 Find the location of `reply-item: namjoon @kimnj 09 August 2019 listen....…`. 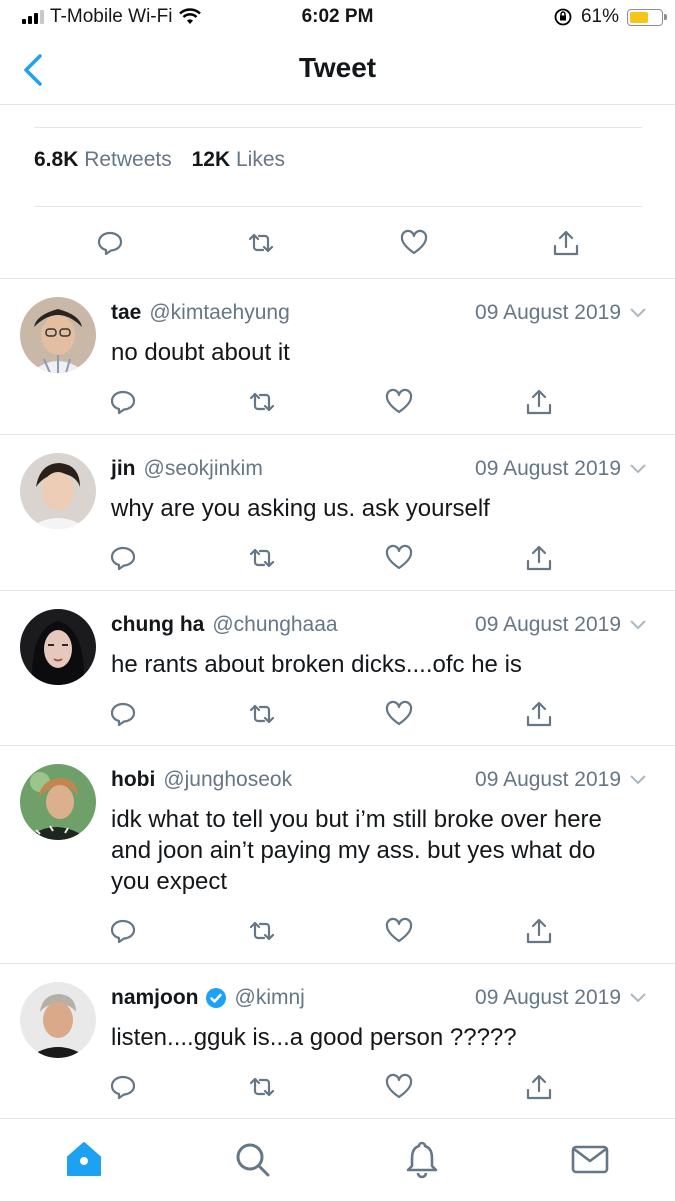

reply-item: namjoon @kimnj 09 August 2019 listen....… is located at coordinates (337, 1041).